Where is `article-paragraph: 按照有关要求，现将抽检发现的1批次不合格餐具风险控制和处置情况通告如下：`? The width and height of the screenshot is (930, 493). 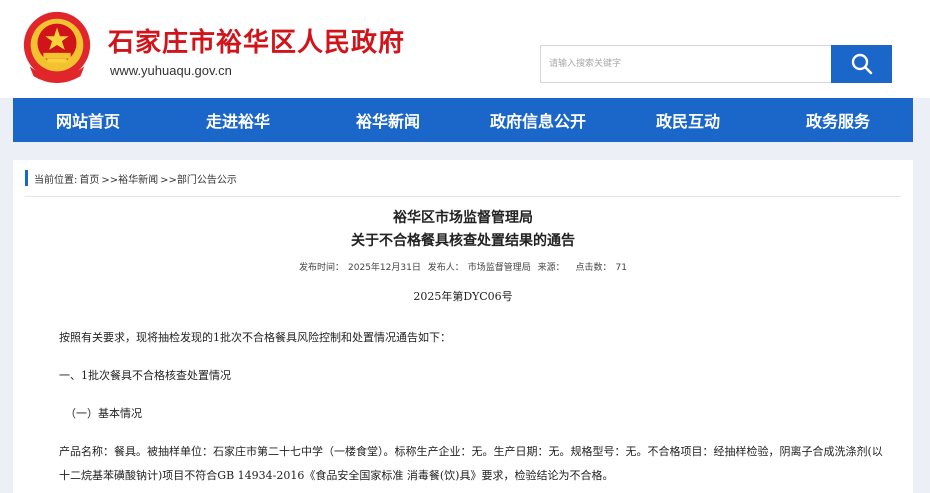 article-paragraph: 按照有关要求，现将抽检发现的1批次不合格餐具风险控制和处置情况通告如下： is located at coordinates (255, 337).